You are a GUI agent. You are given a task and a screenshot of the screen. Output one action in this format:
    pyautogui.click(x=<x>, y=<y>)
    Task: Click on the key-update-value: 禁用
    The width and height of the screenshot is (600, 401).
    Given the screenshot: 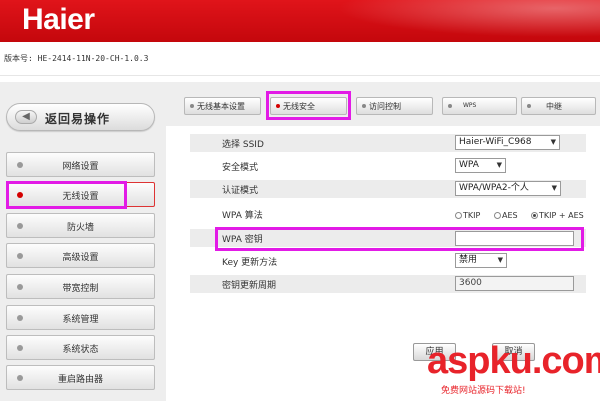 What is the action you would take?
    pyautogui.click(x=468, y=260)
    